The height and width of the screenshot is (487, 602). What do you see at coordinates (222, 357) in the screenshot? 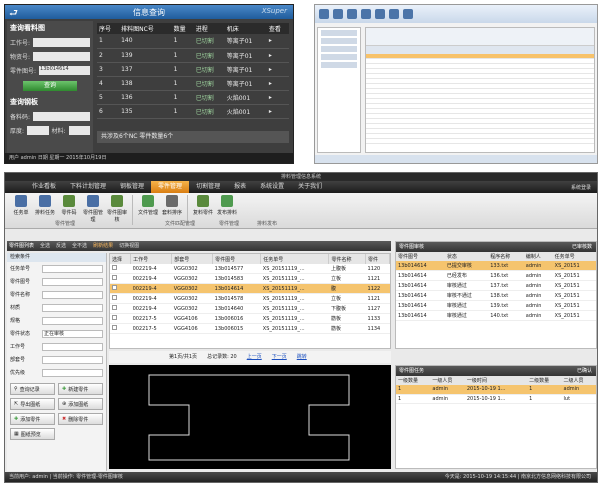
I see `record-count: 总记录数: 20` at bounding box center [222, 357].